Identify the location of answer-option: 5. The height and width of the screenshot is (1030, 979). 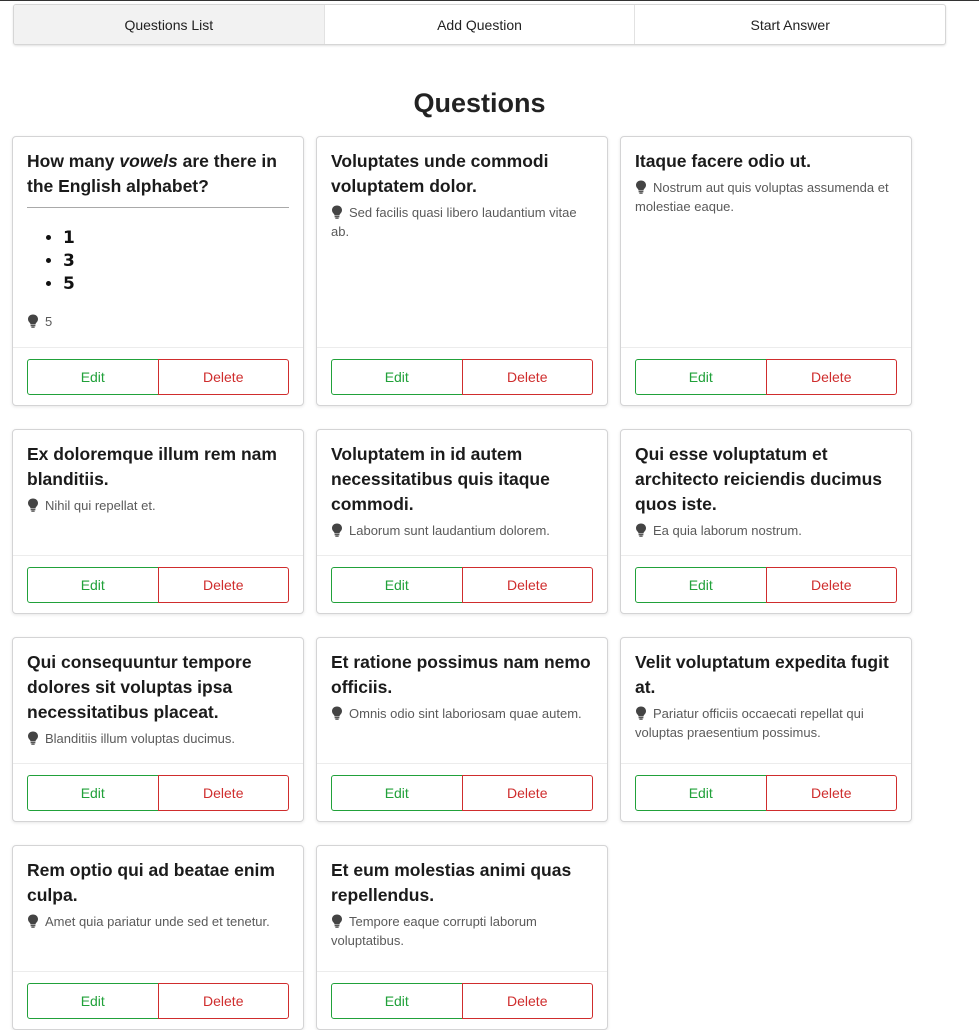
(176, 284).